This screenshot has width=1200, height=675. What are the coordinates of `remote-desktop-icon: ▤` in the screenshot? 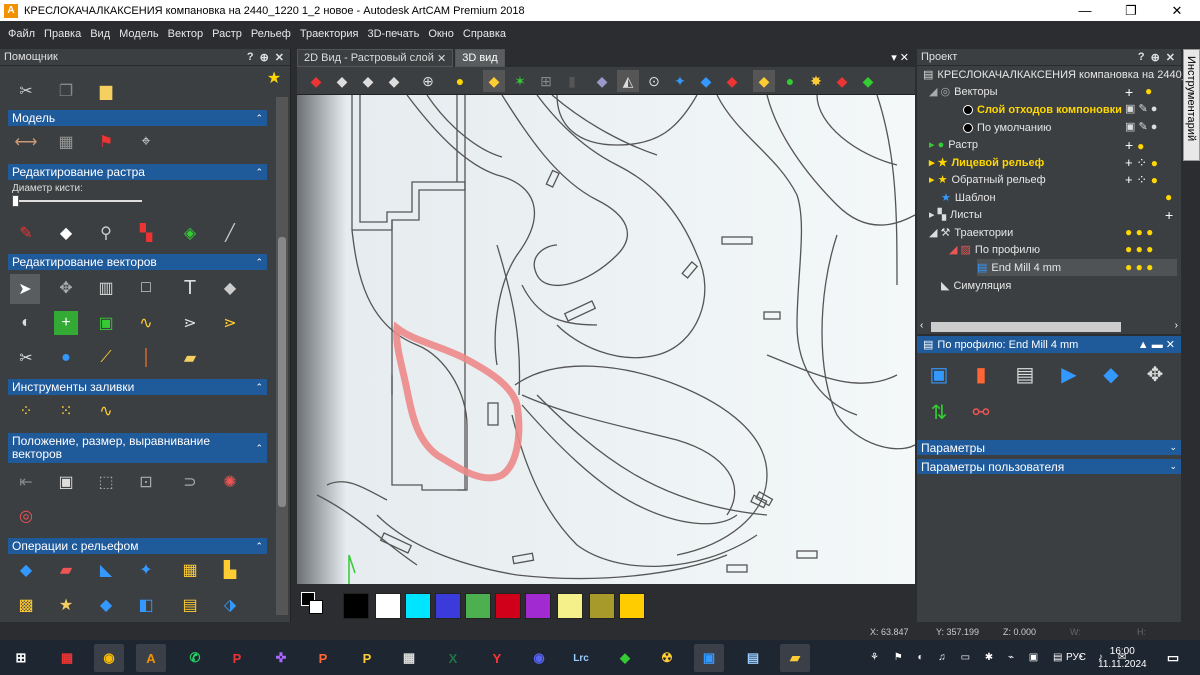 It's located at (753, 658).